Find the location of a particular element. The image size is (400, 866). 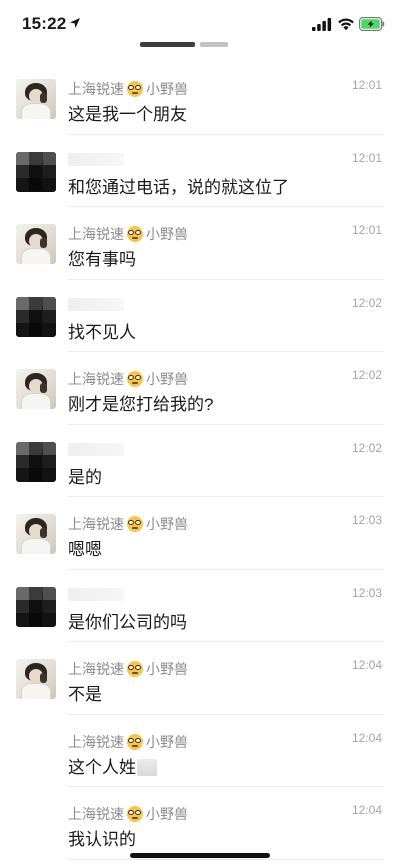

message-text-content: 这是我一个朋友 is located at coordinates (127, 114).